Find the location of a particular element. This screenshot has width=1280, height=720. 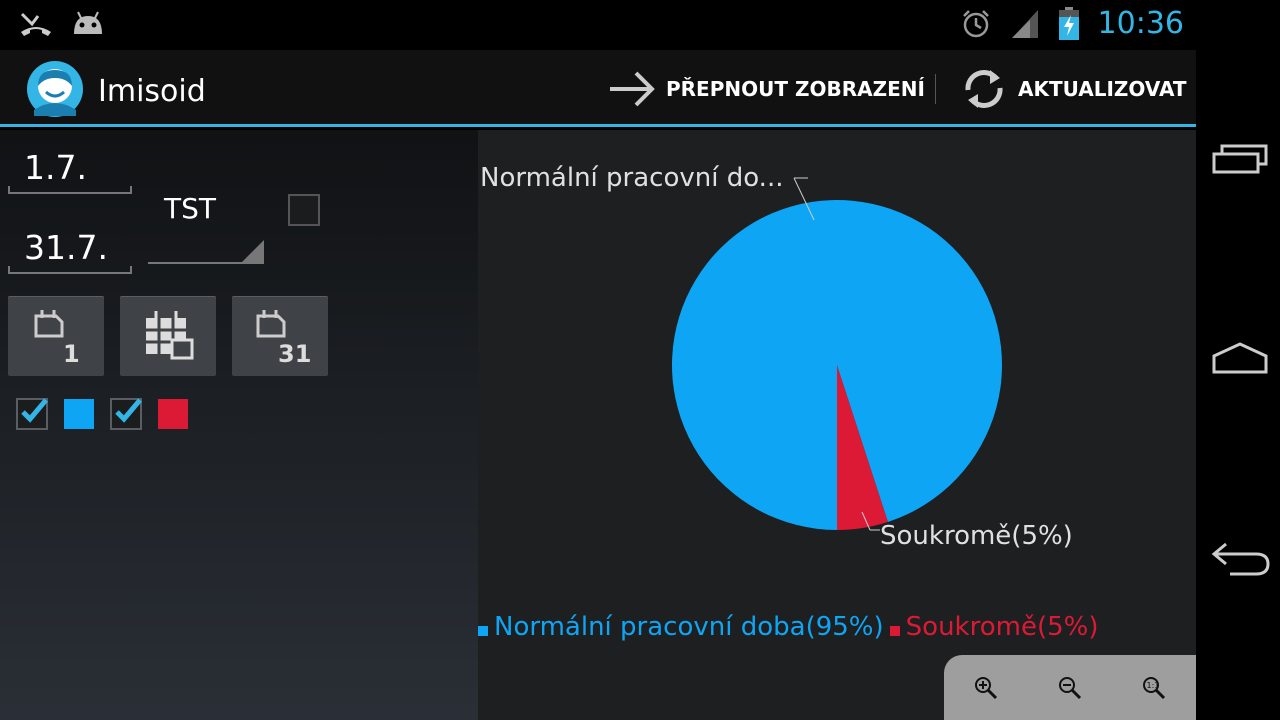

legend-item-private: Soukromě(5%) is located at coordinates (994, 627).